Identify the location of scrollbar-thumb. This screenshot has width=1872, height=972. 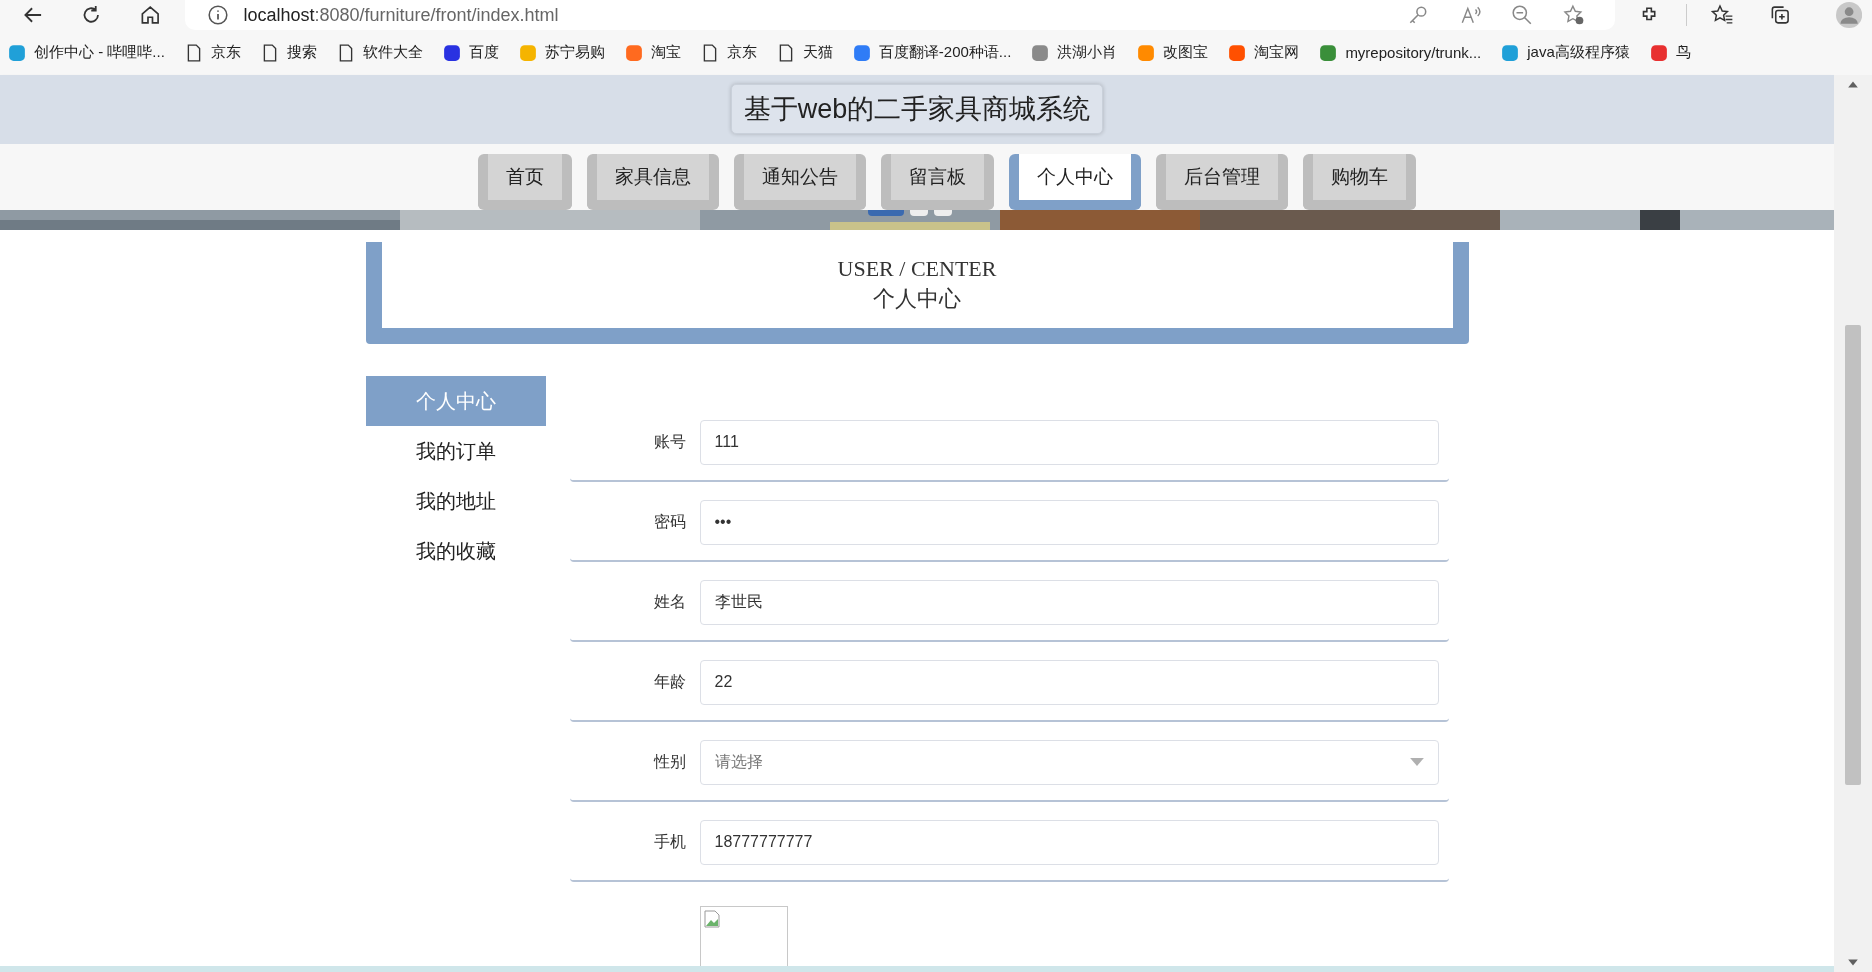
(1853, 555).